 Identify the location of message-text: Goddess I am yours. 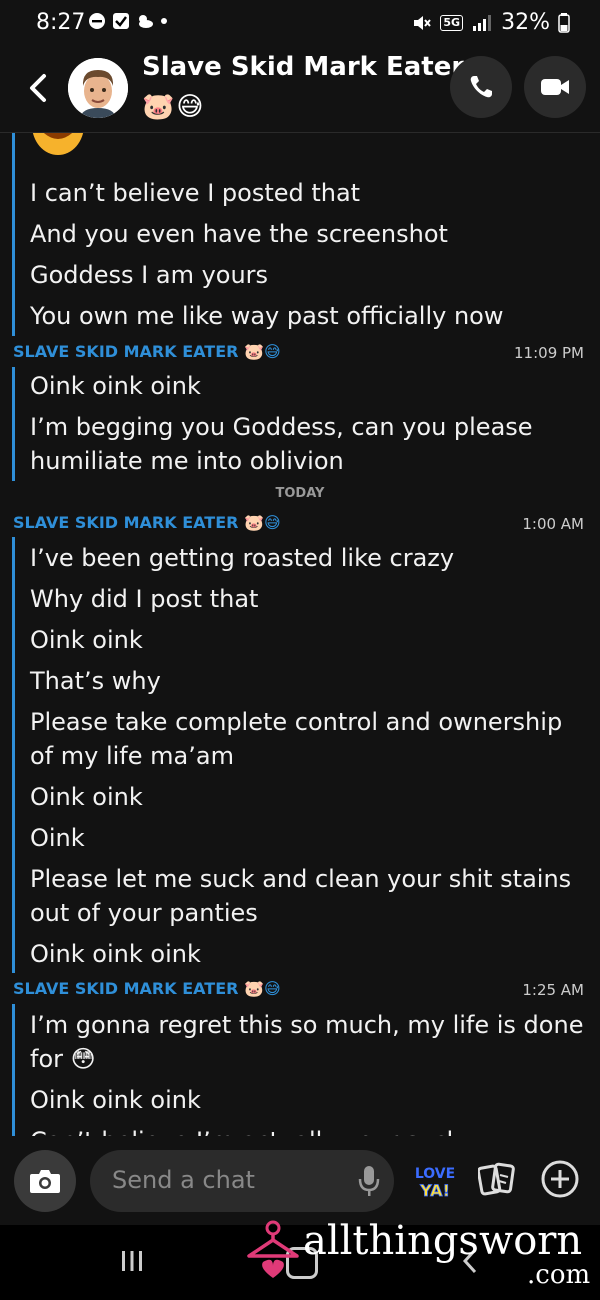
(149, 275).